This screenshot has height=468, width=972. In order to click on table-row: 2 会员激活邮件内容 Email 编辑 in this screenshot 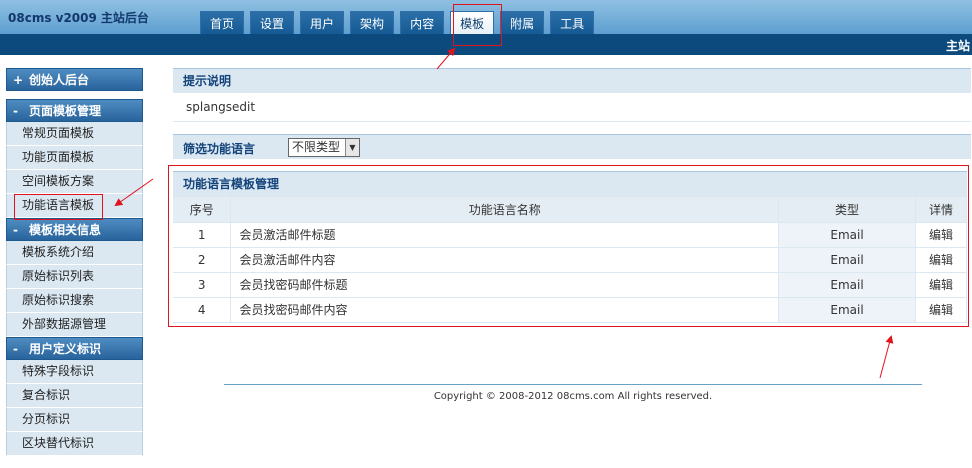, I will do `click(570, 260)`.